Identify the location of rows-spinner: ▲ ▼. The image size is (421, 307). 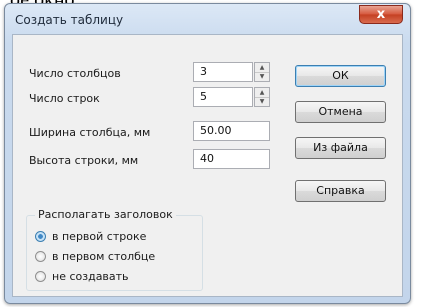
(262, 97).